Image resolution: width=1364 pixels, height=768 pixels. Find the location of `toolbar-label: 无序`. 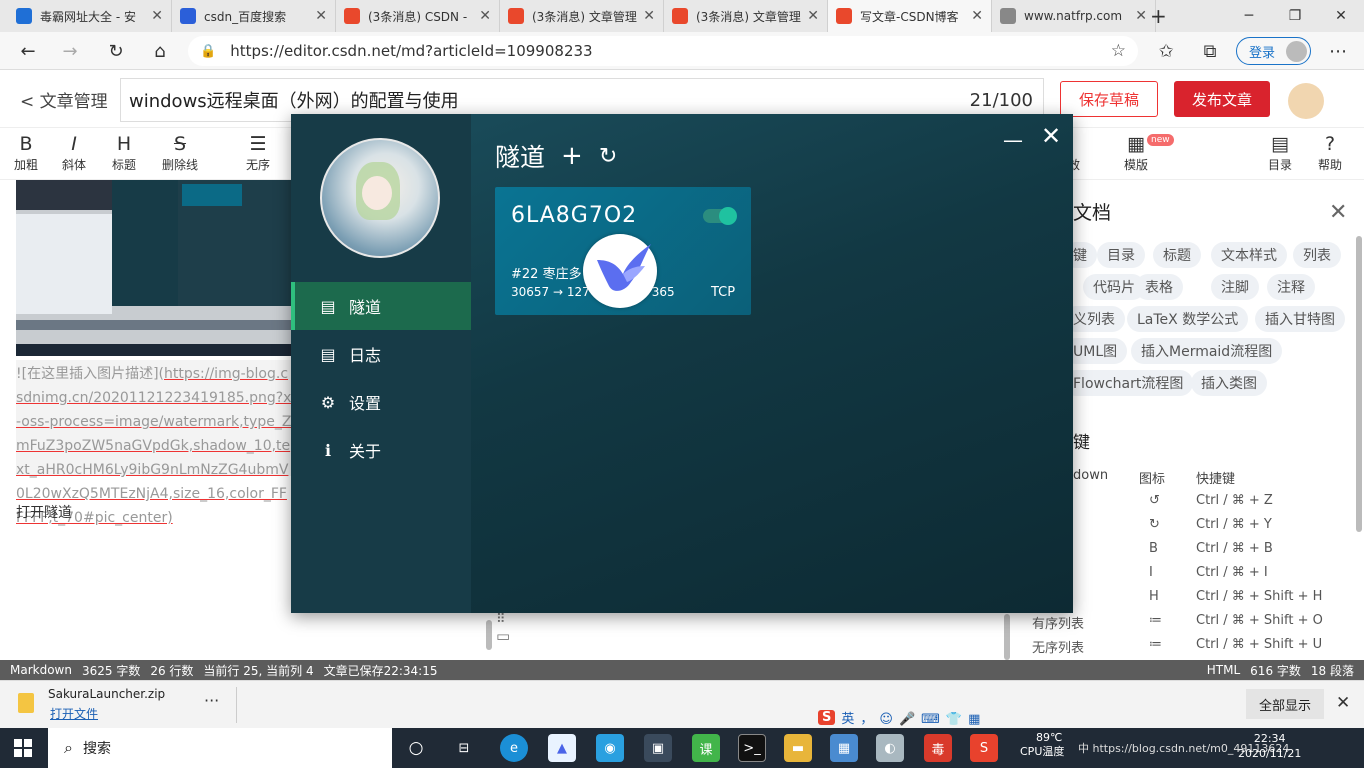

toolbar-label: 无序 is located at coordinates (257, 165).